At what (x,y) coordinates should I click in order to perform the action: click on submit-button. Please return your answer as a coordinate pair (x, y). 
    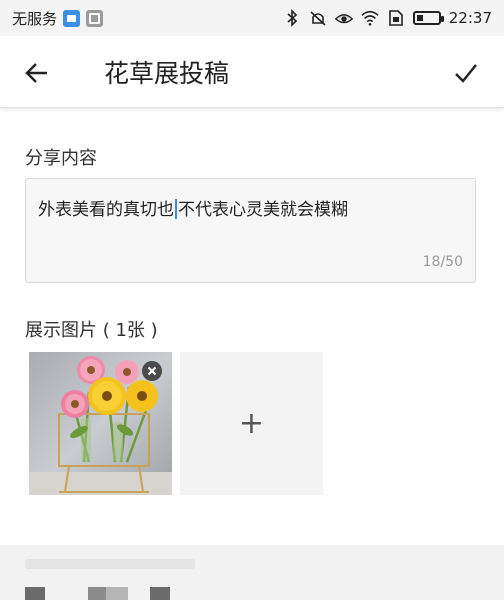
    Looking at the image, I should click on (466, 73).